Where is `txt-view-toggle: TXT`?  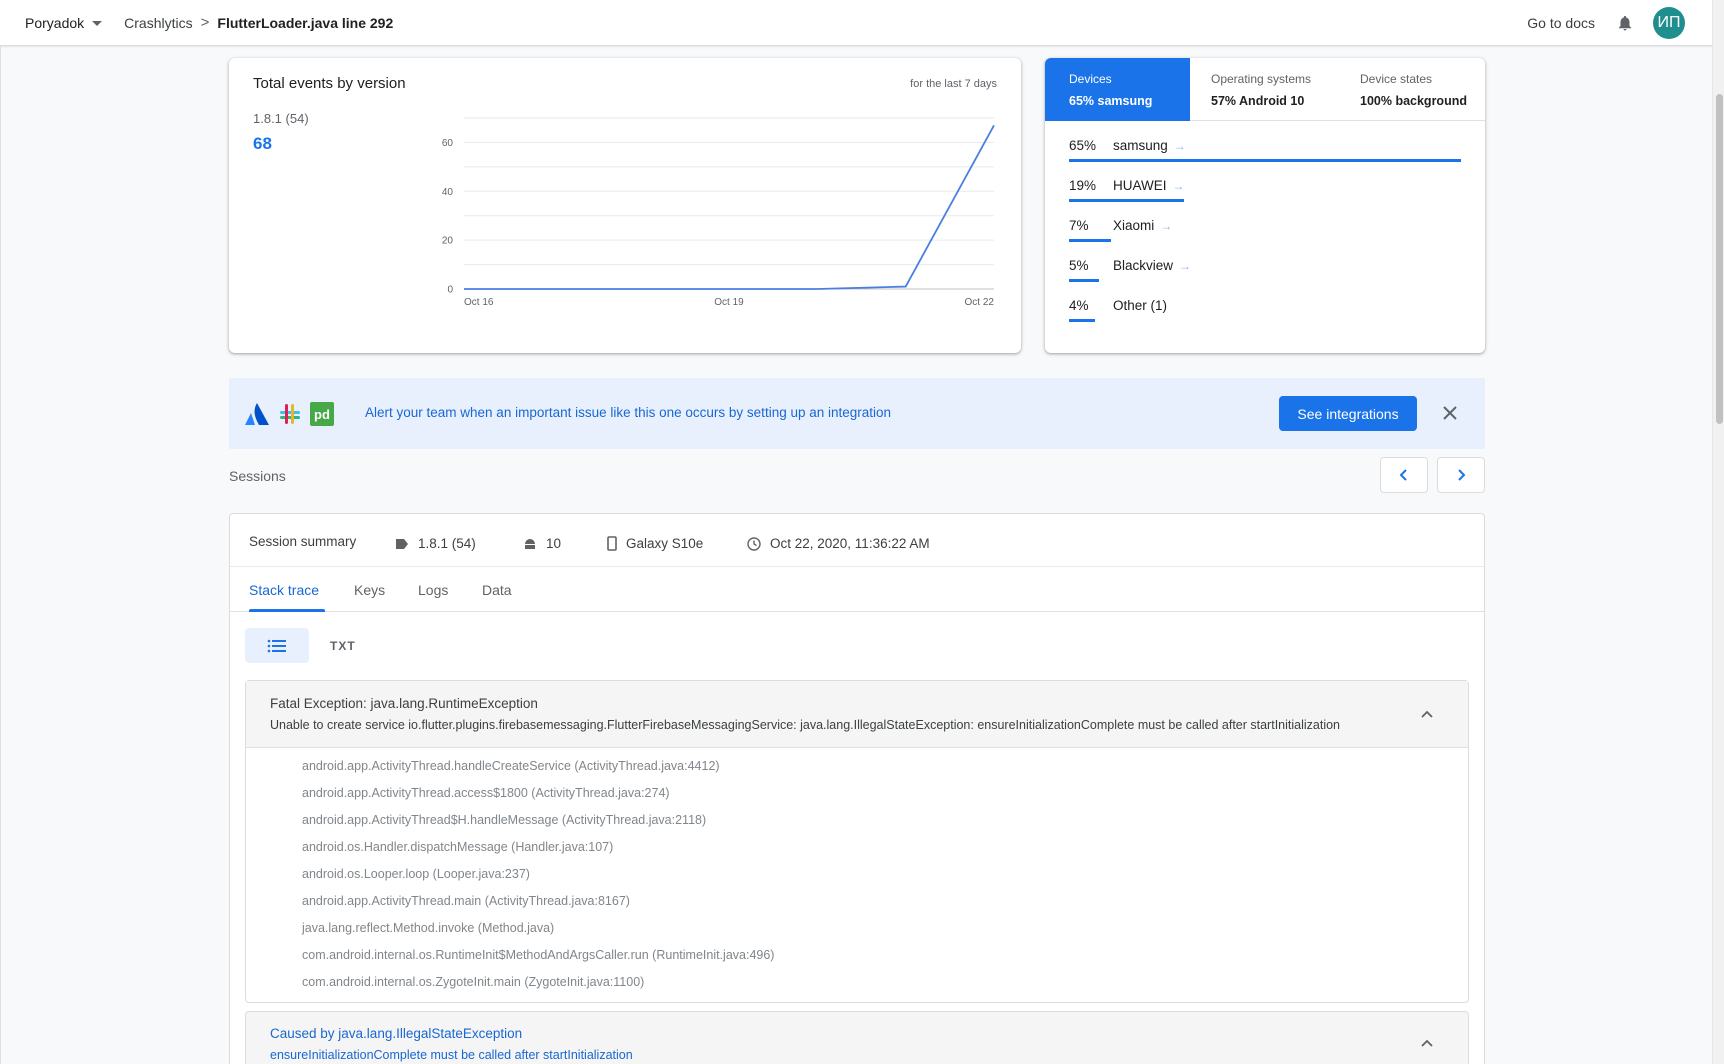
txt-view-toggle: TXT is located at coordinates (343, 646).